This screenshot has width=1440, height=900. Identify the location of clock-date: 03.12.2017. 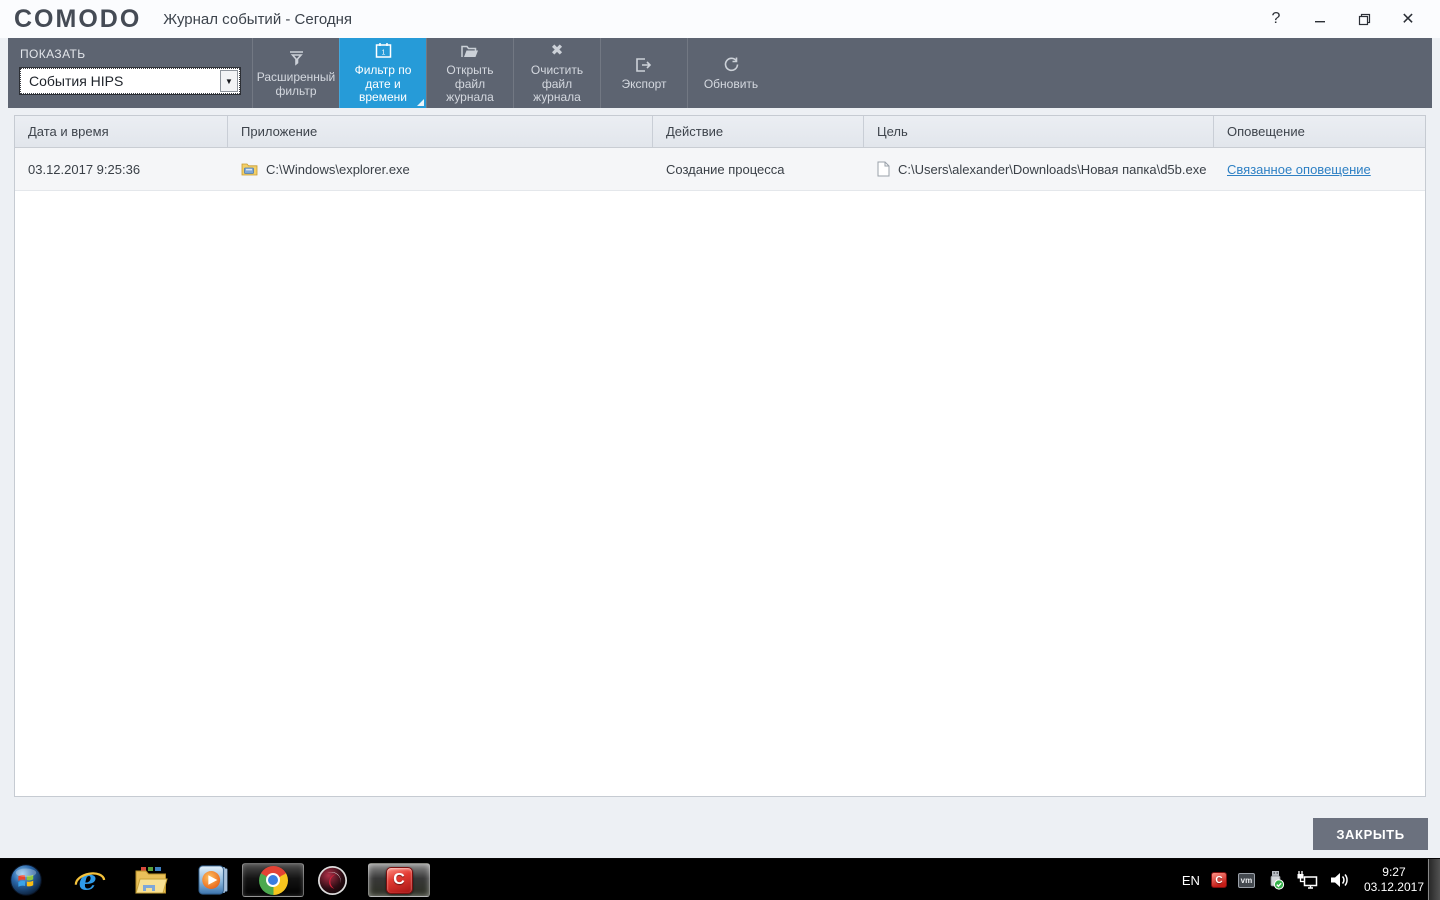
(1393, 887).